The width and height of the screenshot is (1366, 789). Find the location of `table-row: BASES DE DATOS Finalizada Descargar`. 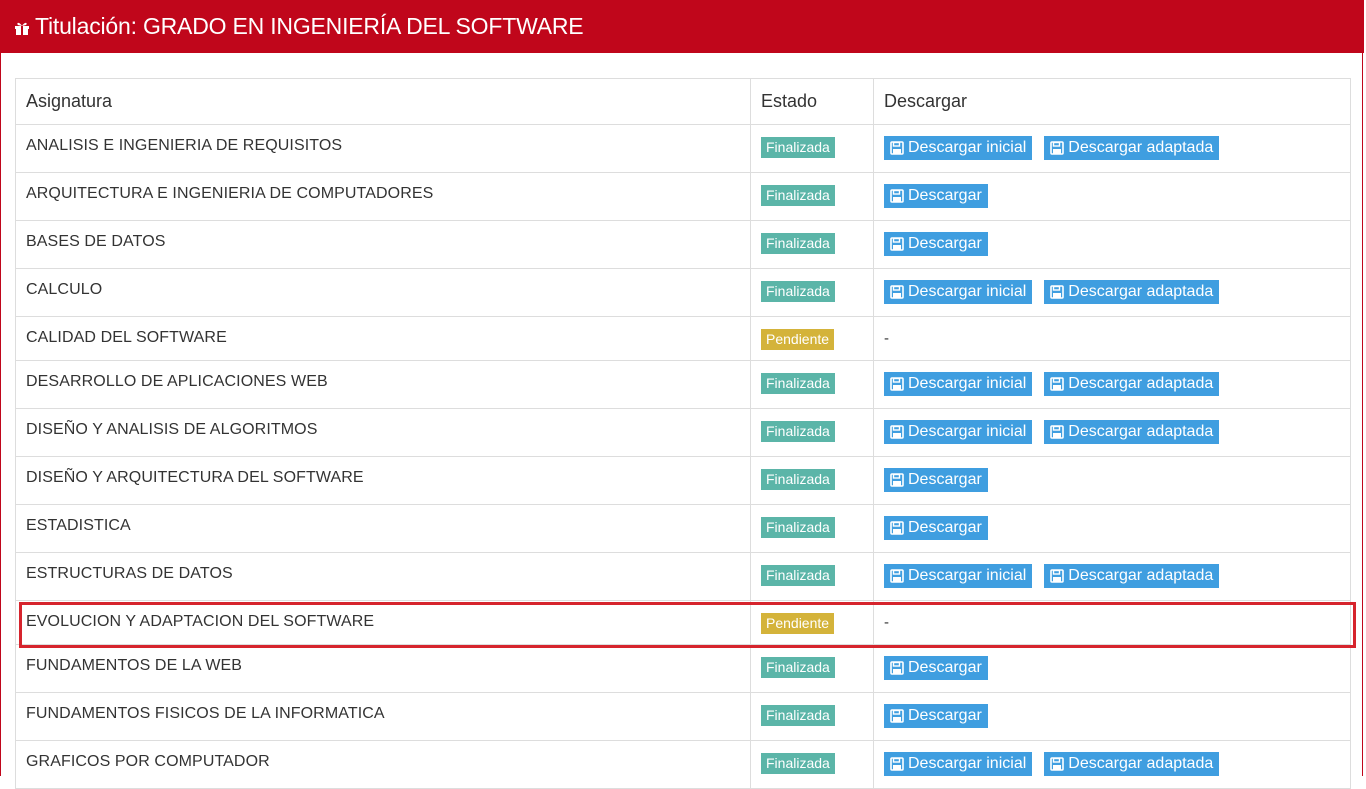

table-row: BASES DE DATOS Finalizada Descargar is located at coordinates (683, 244).